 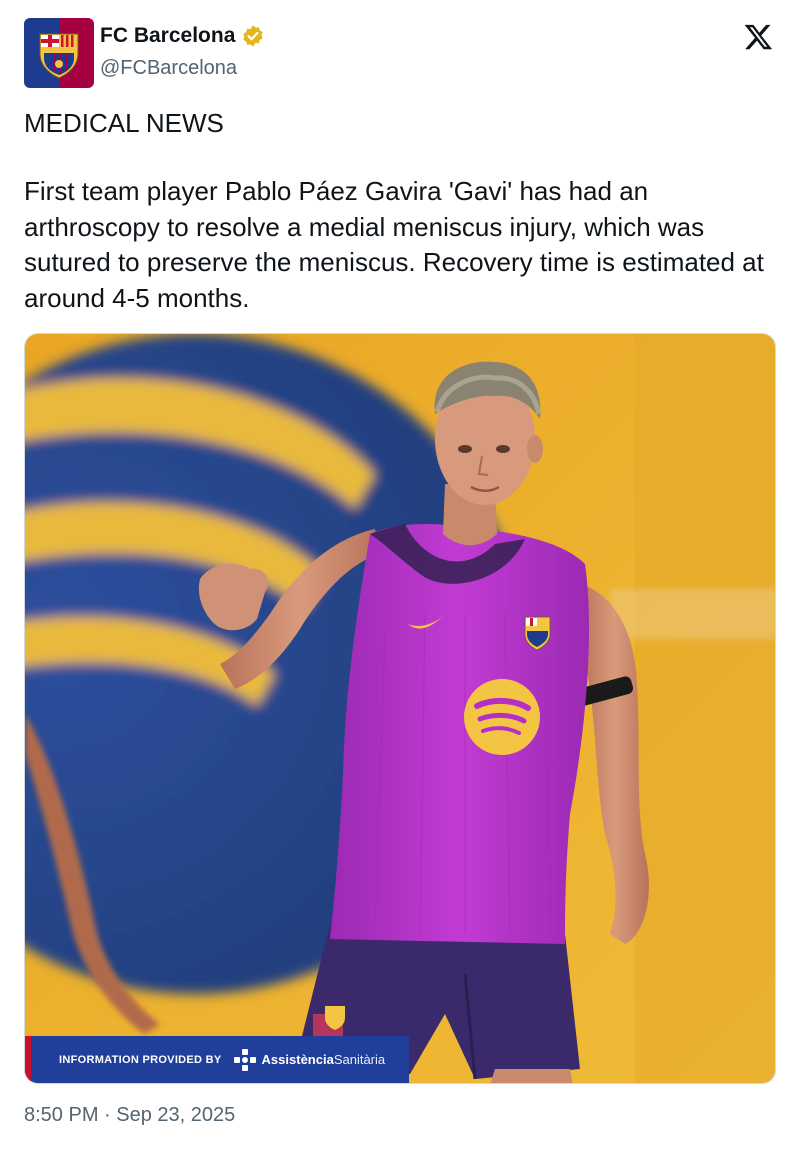 What do you see at coordinates (253, 36) in the screenshot?
I see `verified-badge-icon` at bounding box center [253, 36].